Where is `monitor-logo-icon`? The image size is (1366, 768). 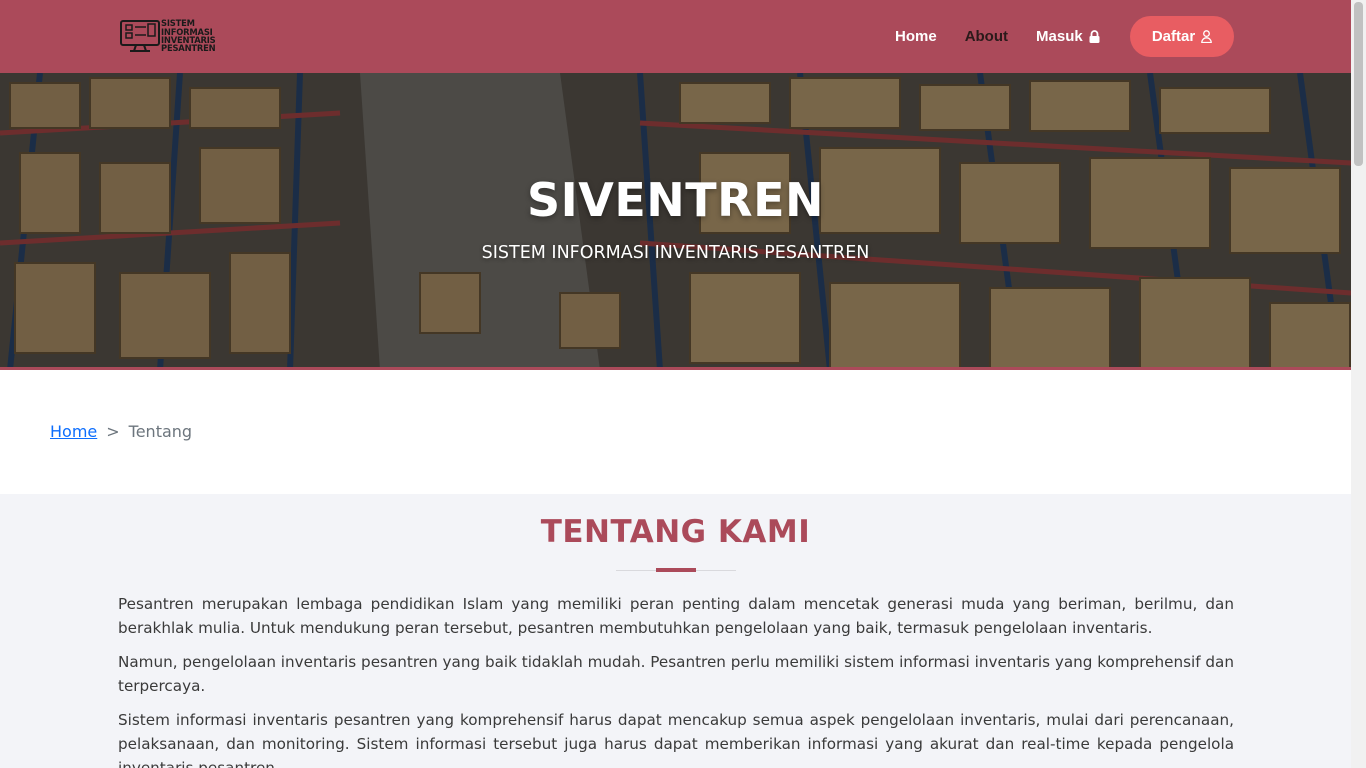
monitor-logo-icon is located at coordinates (140, 36).